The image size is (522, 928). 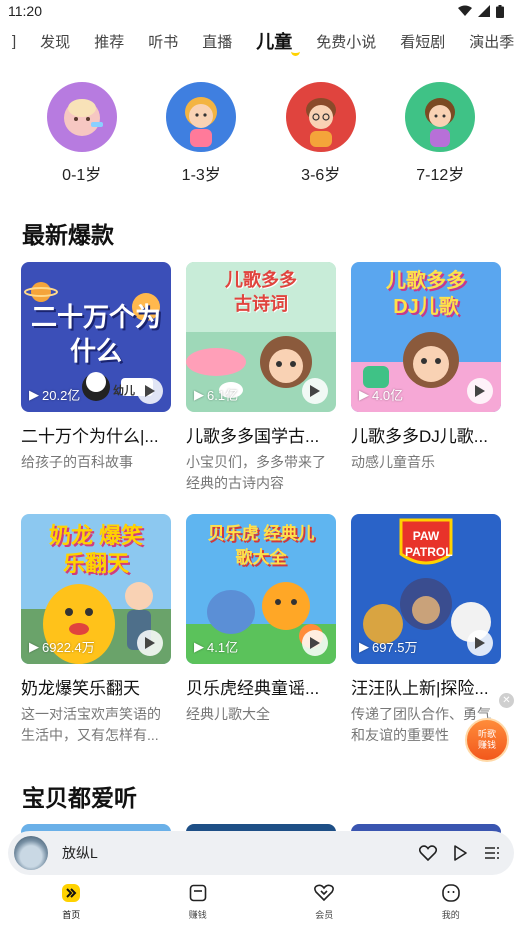 What do you see at coordinates (492, 853) in the screenshot?
I see `playlist-button` at bounding box center [492, 853].